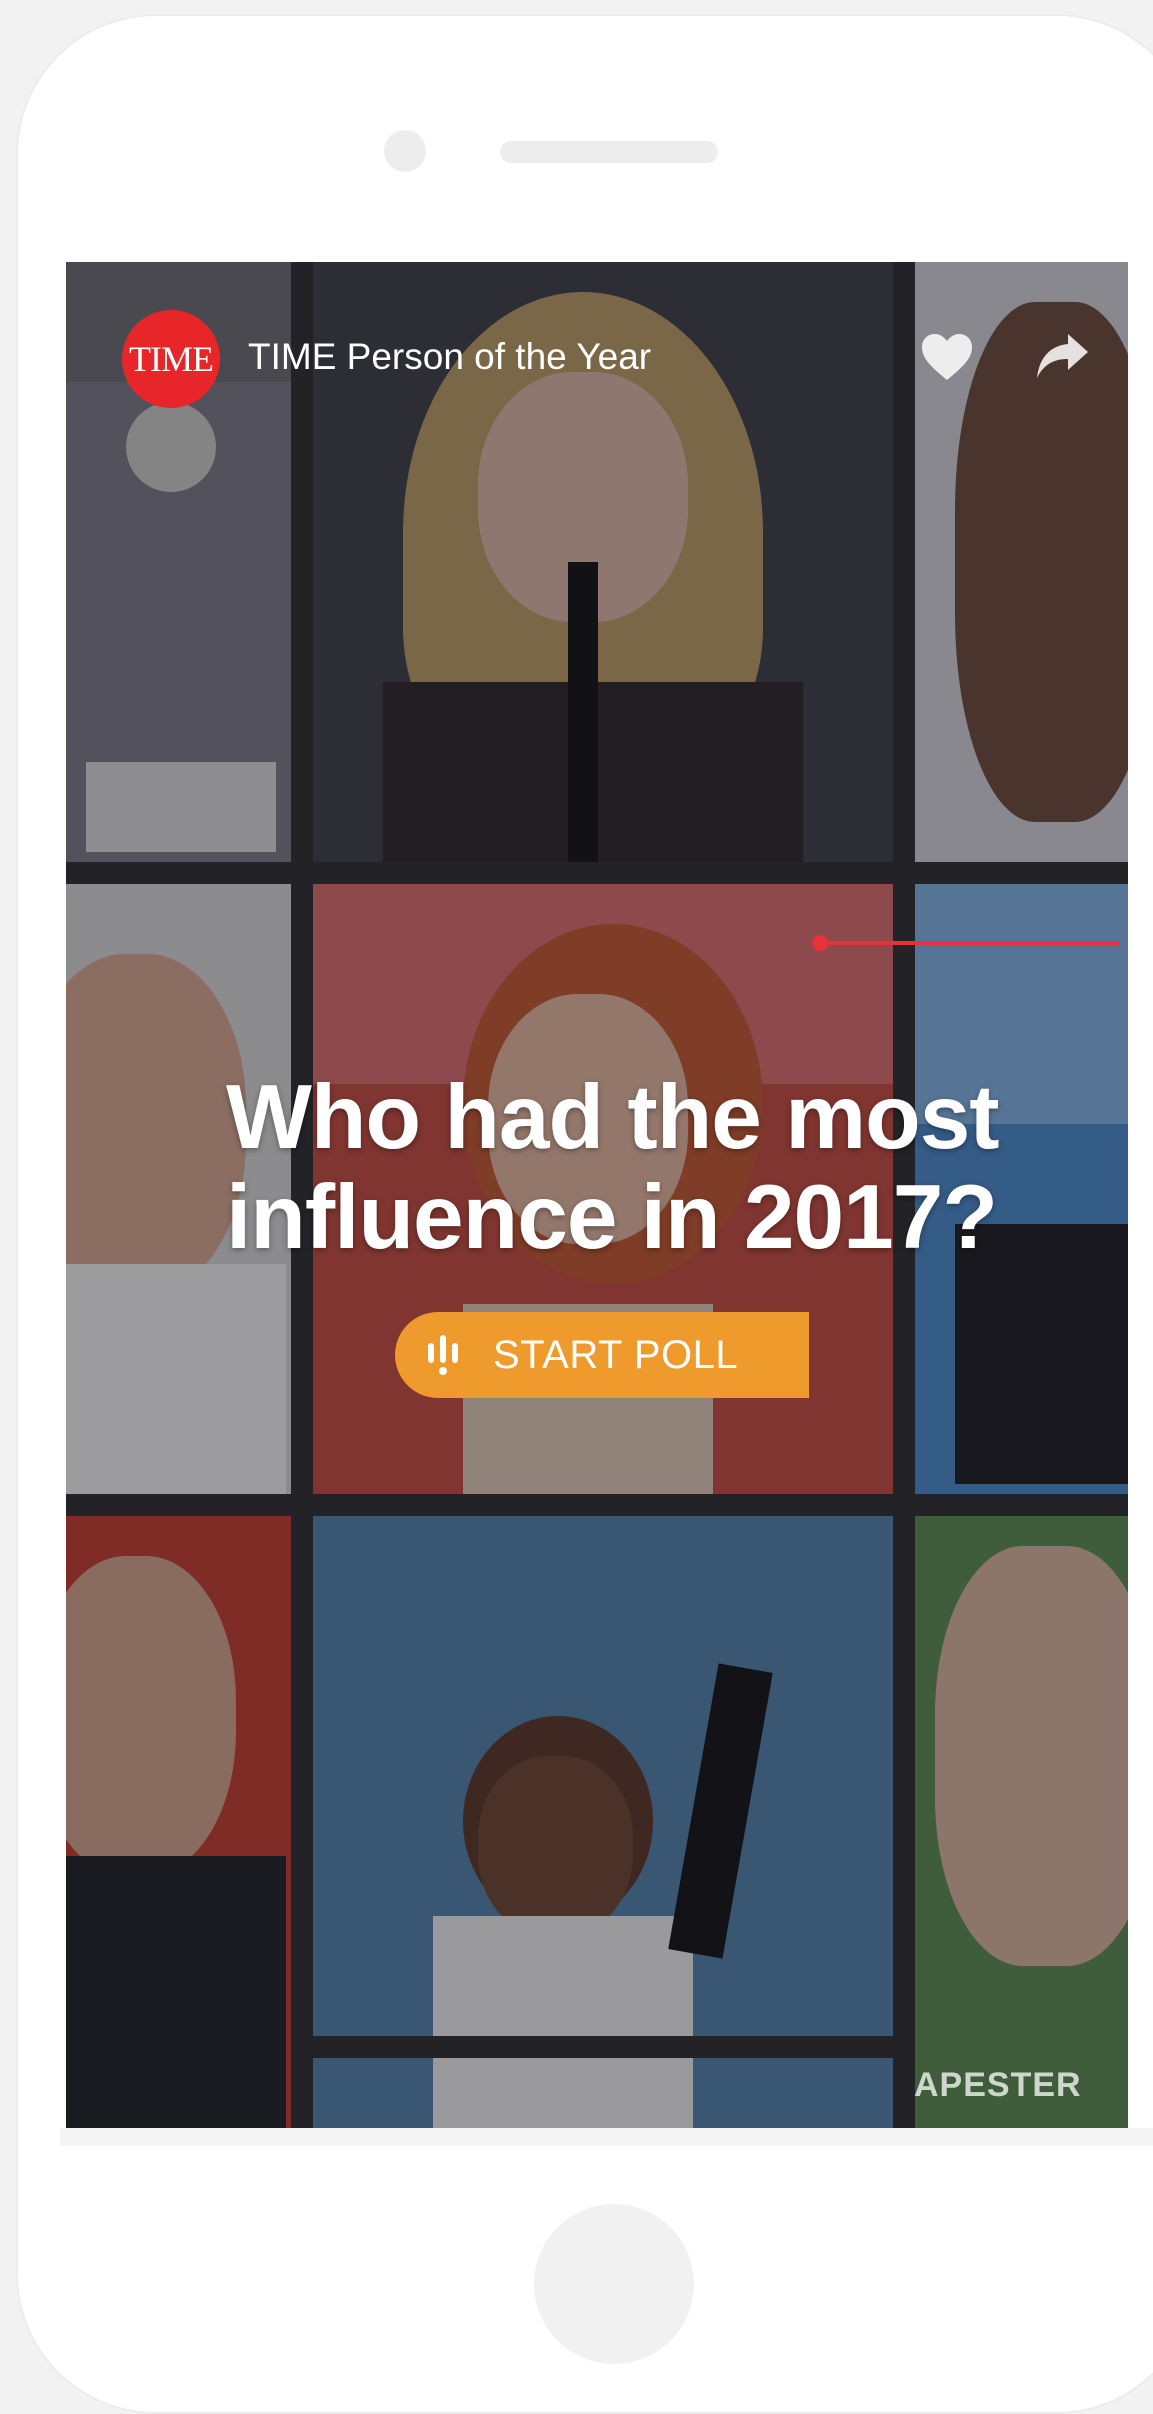 This screenshot has height=2414, width=1153. Describe the element at coordinates (613, 1167) in the screenshot. I see `poll-question: Who had the most influence in 2017?` at that location.